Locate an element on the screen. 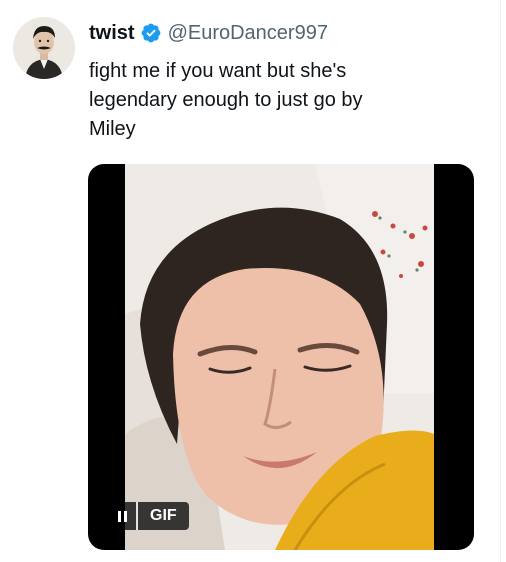 This screenshot has height=562, width=506. pause-icon is located at coordinates (122, 516).